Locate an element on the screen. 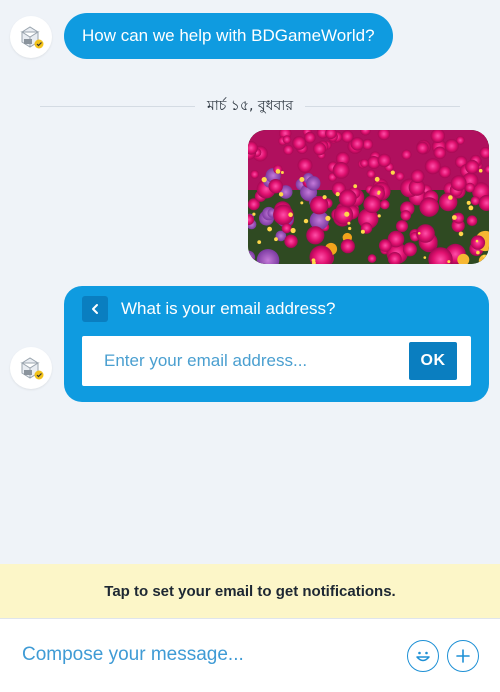 This screenshot has width=500, height=692. ok-button: OK is located at coordinates (433, 361).